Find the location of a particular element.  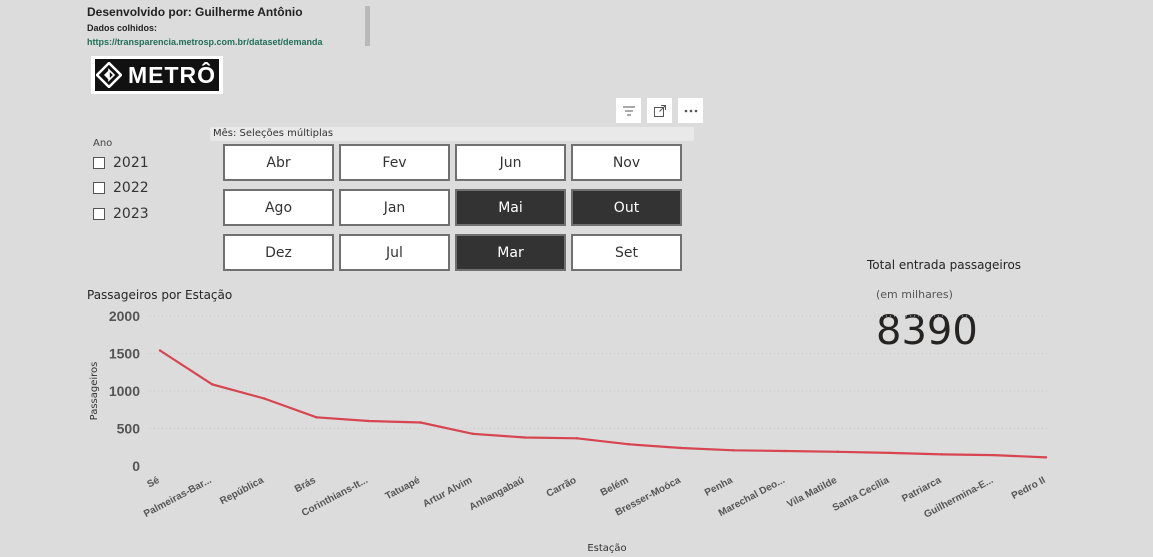

more-options-icon is located at coordinates (690, 110).